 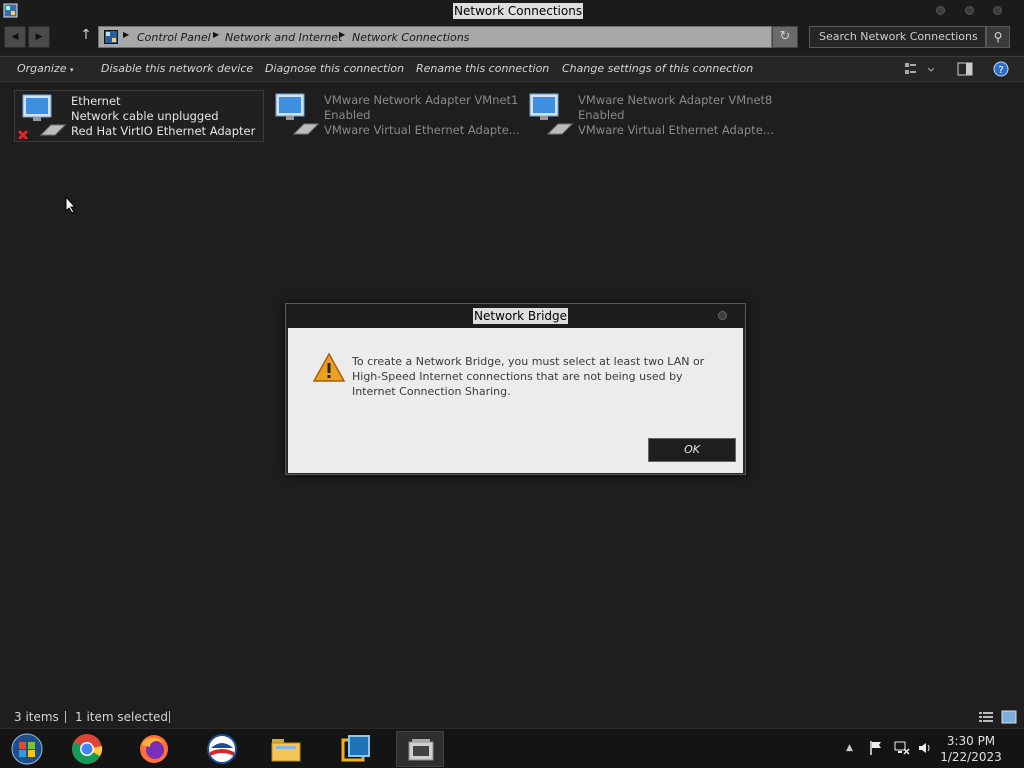 I want to click on organize-label: Organize, so click(x=42, y=68).